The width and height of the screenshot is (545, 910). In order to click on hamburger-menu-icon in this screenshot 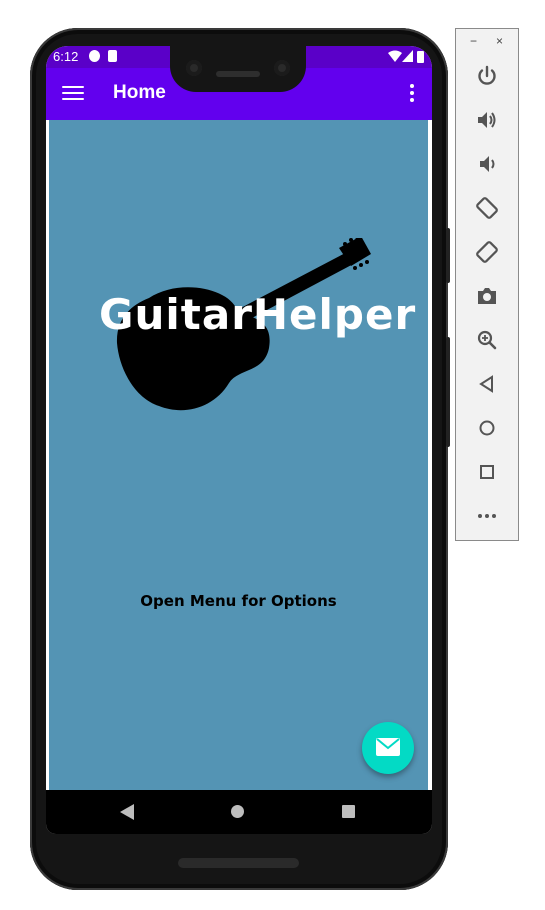, I will do `click(73, 94)`.